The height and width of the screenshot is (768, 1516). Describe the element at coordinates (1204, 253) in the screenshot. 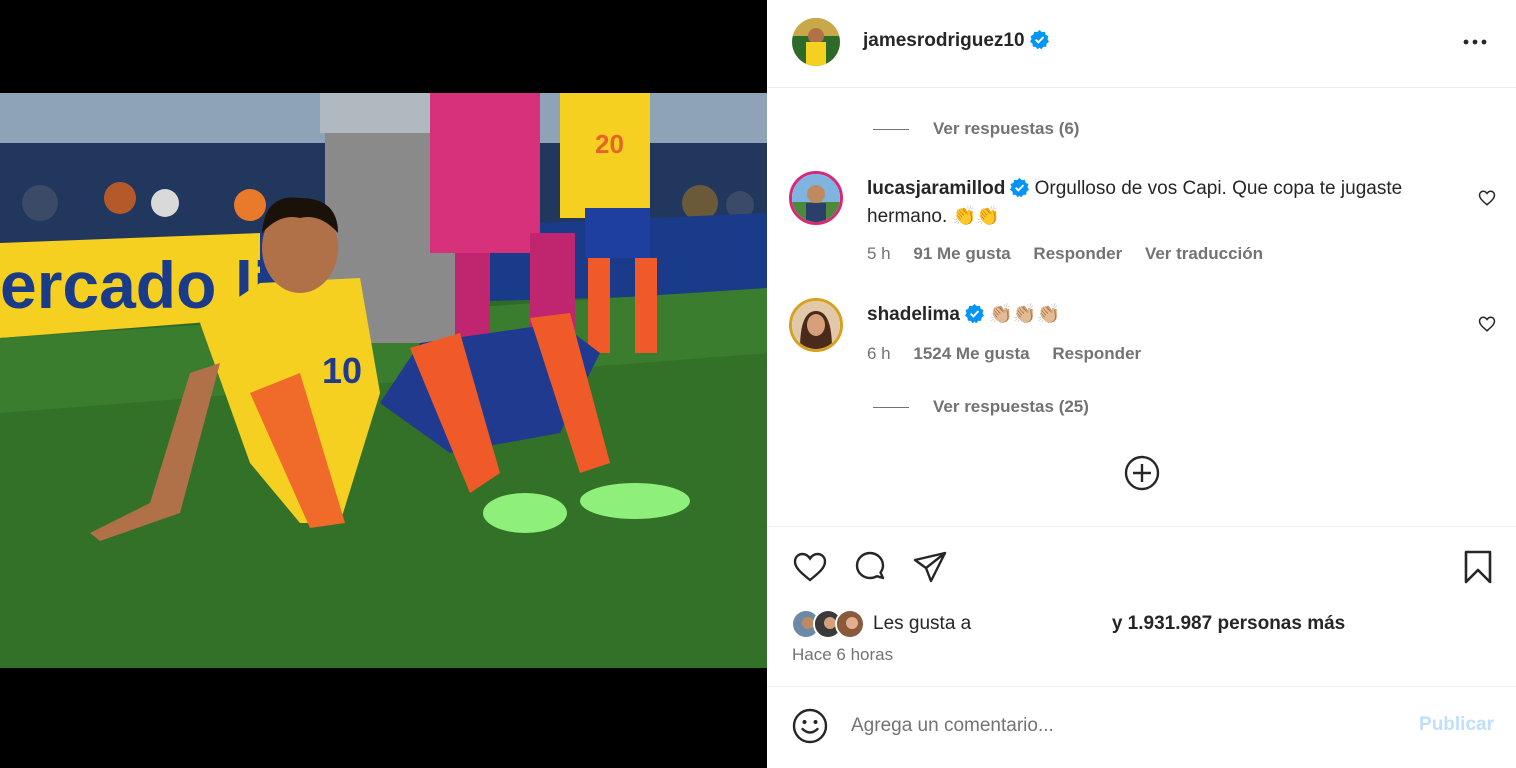

I see `translate-button: Ver traducción` at that location.